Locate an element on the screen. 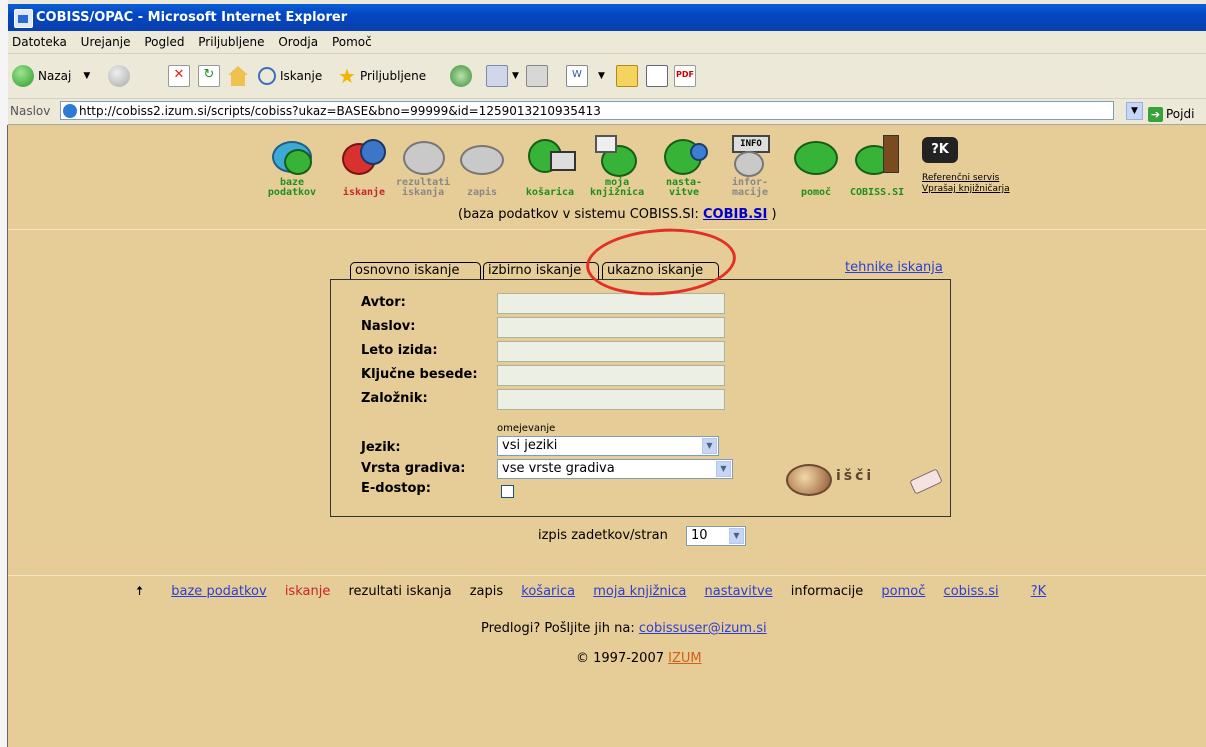  nav-kosarica: košarica is located at coordinates (550, 166).